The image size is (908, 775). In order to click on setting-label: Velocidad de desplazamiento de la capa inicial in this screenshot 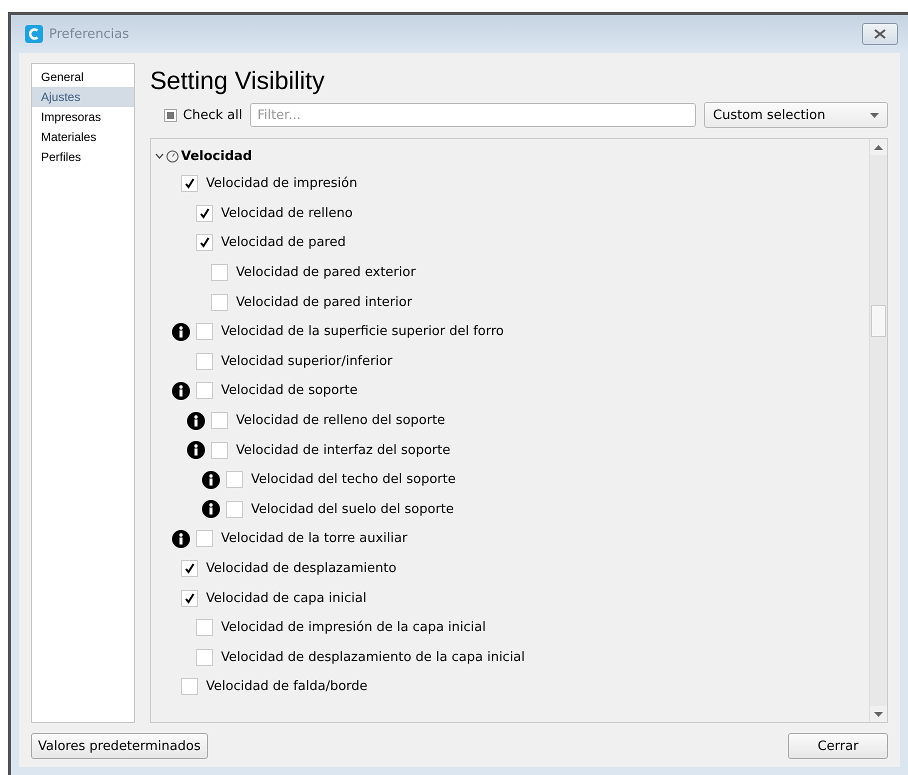, I will do `click(373, 657)`.